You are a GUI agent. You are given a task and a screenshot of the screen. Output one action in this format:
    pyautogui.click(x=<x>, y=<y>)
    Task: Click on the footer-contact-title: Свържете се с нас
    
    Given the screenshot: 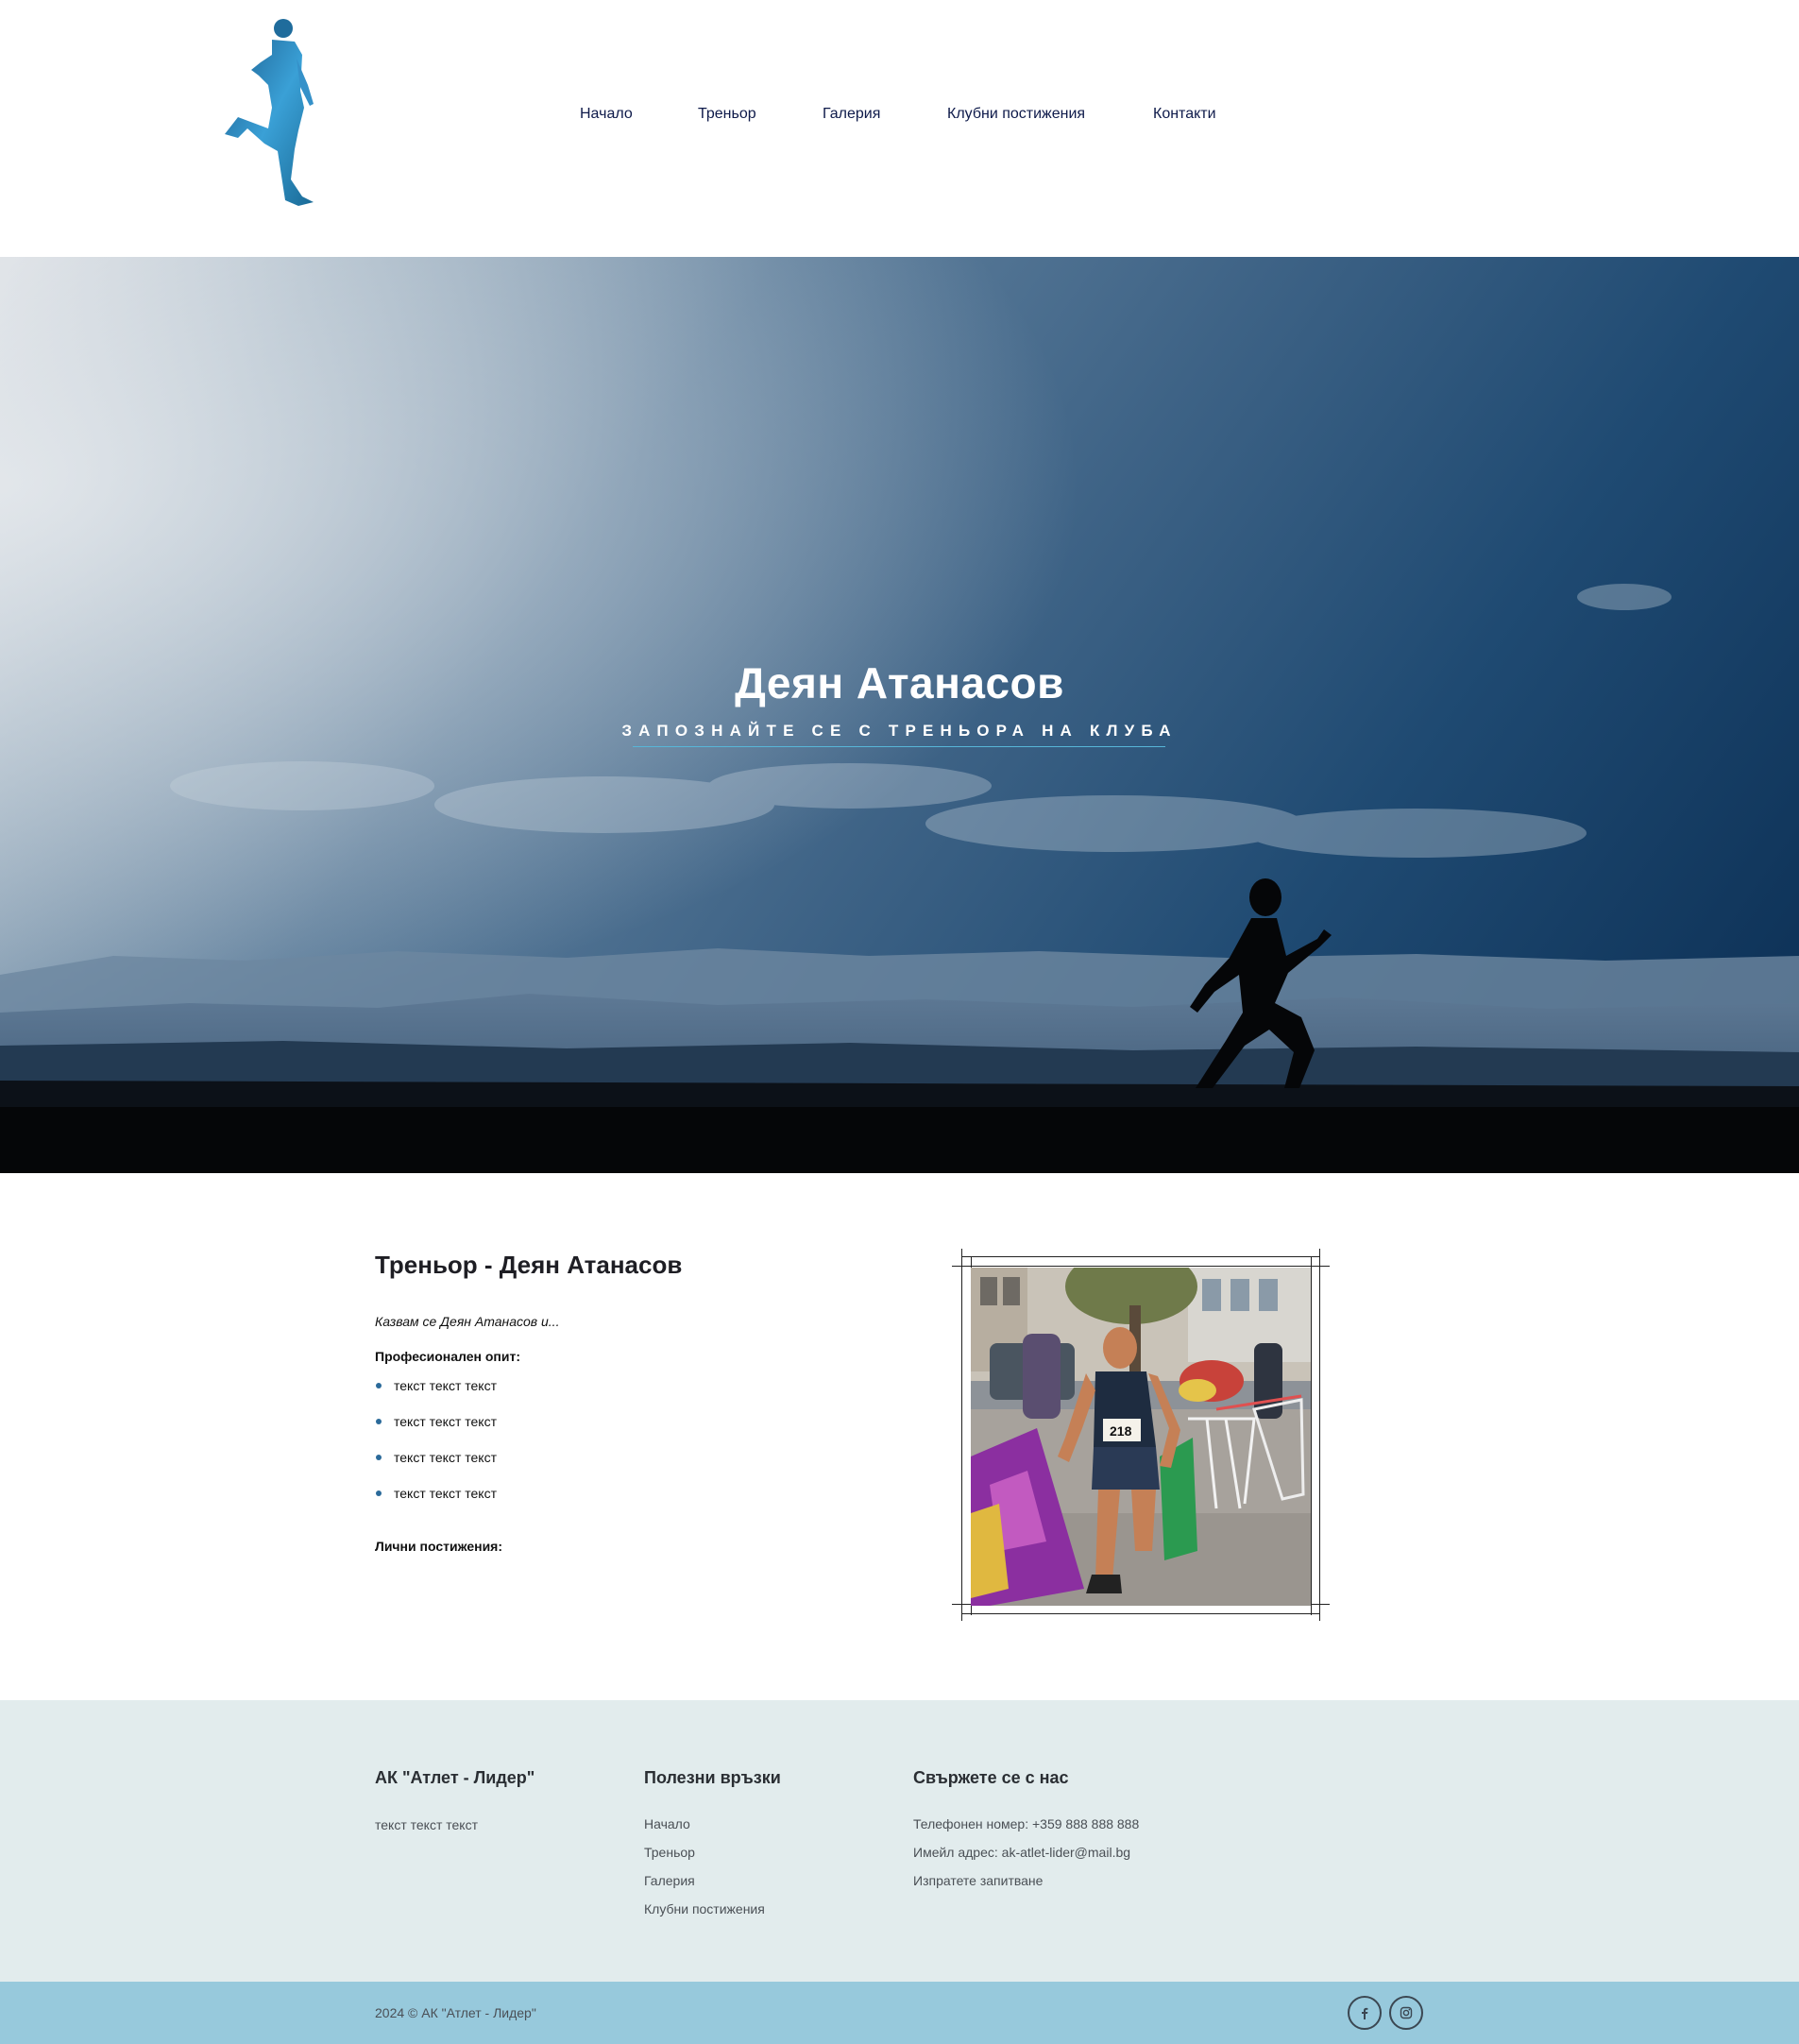 What is the action you would take?
    pyautogui.click(x=991, y=1778)
    